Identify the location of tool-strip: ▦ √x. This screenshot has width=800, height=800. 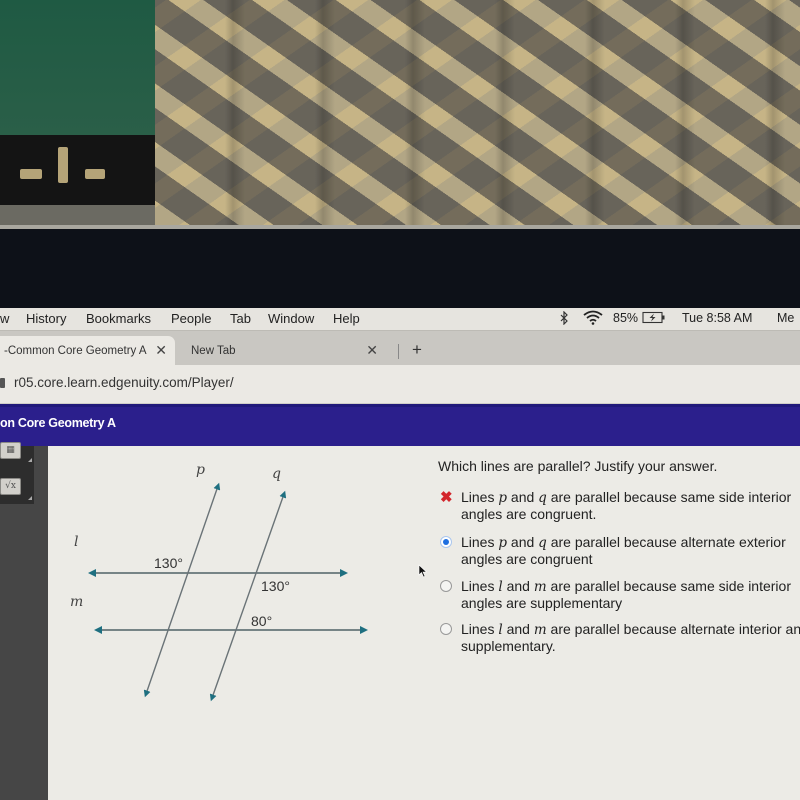
(24, 621).